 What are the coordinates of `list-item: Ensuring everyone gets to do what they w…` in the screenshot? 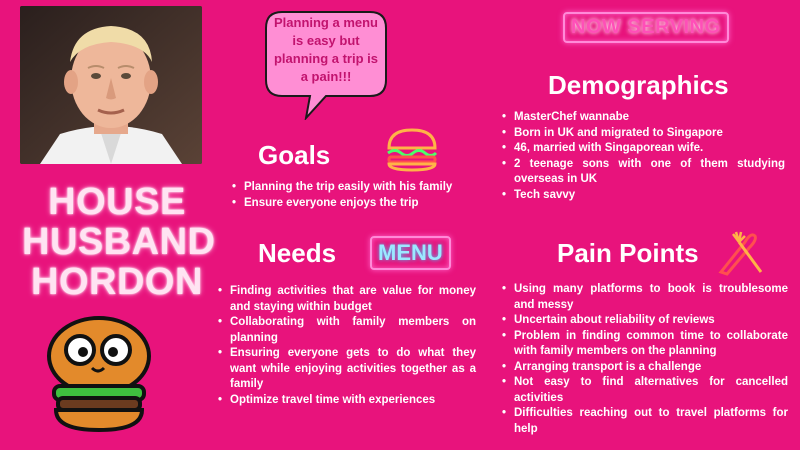 It's located at (346, 369).